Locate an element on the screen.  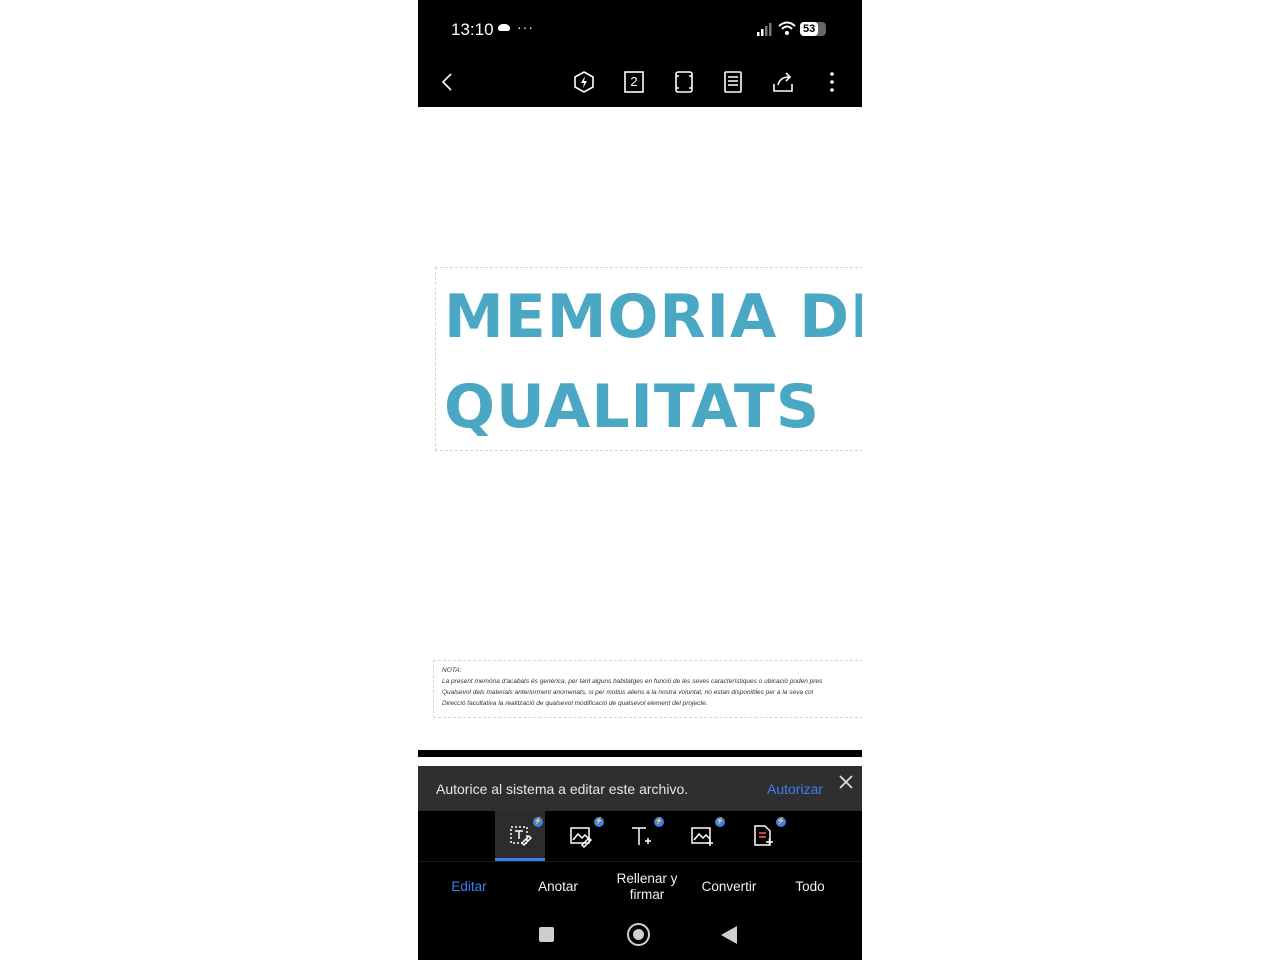
page-view-button is located at coordinates (684, 82).